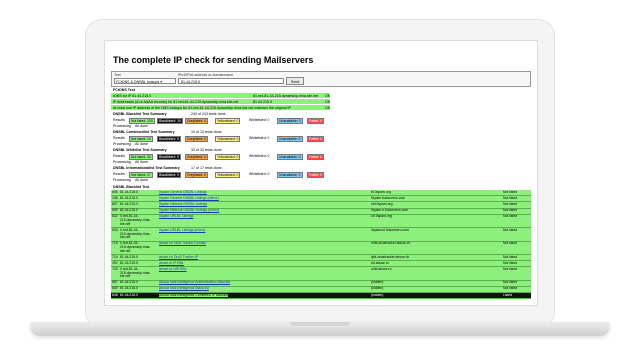 This screenshot has width=640, height=360. Describe the element at coordinates (144, 132) in the screenshot. I see `summary-heading: DNSBL Combinedlist Test Summary` at that location.